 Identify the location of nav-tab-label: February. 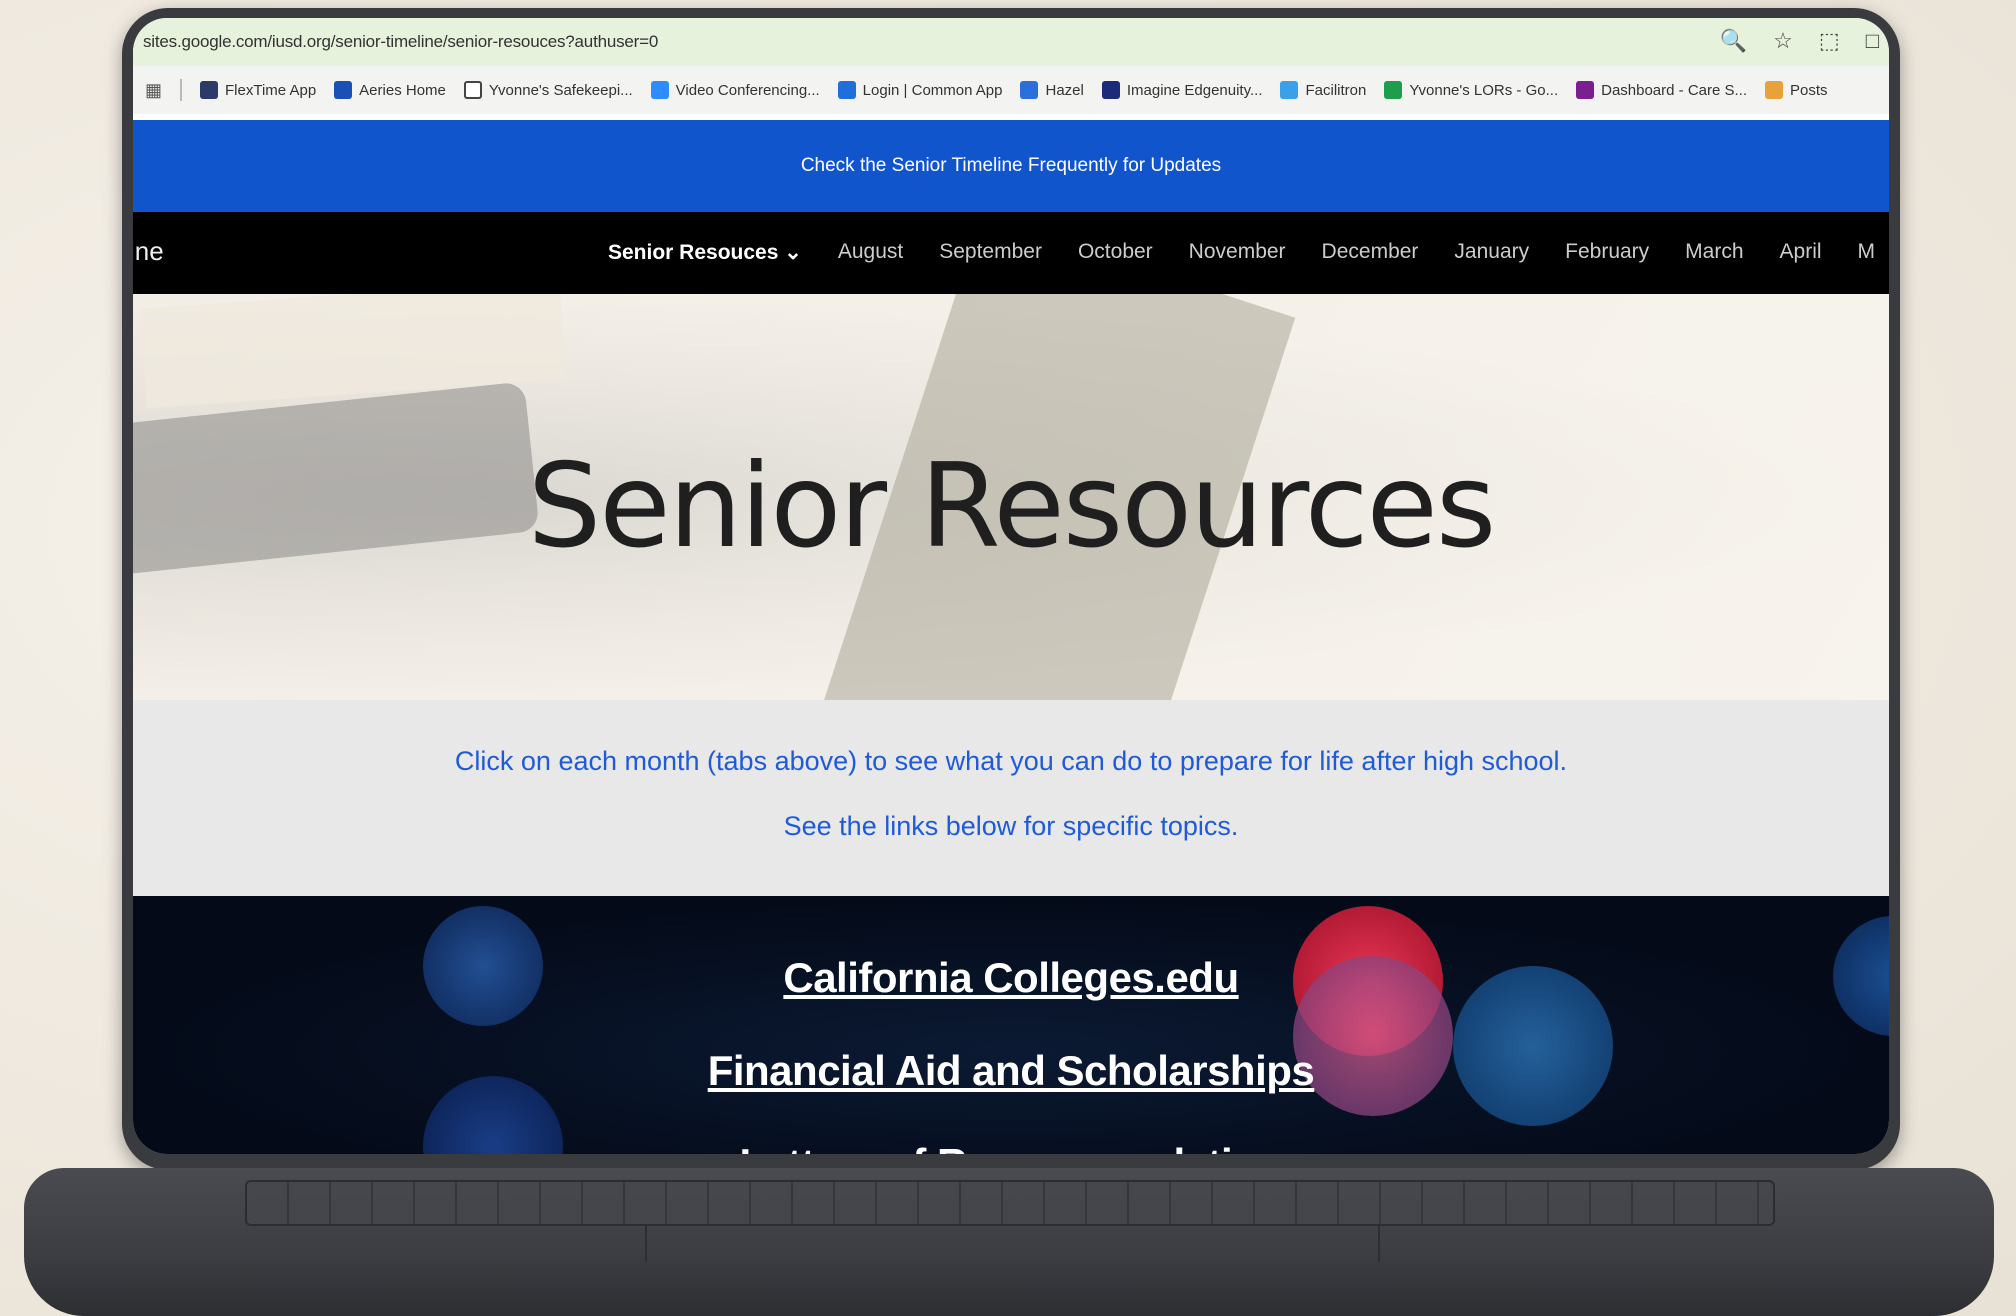
(1607, 251).